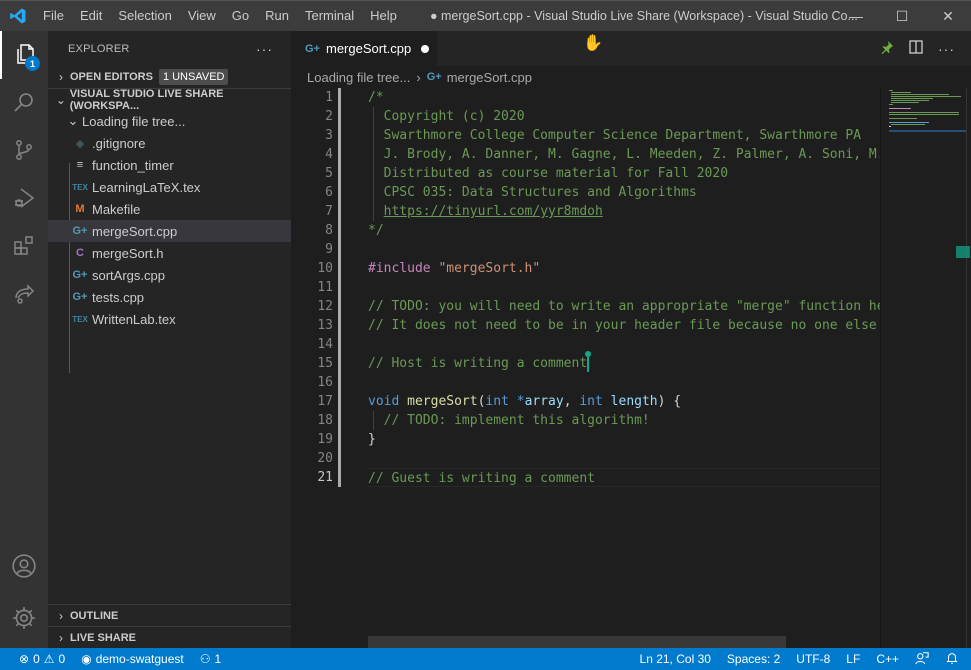  I want to click on activity-run-debug, so click(24, 199).